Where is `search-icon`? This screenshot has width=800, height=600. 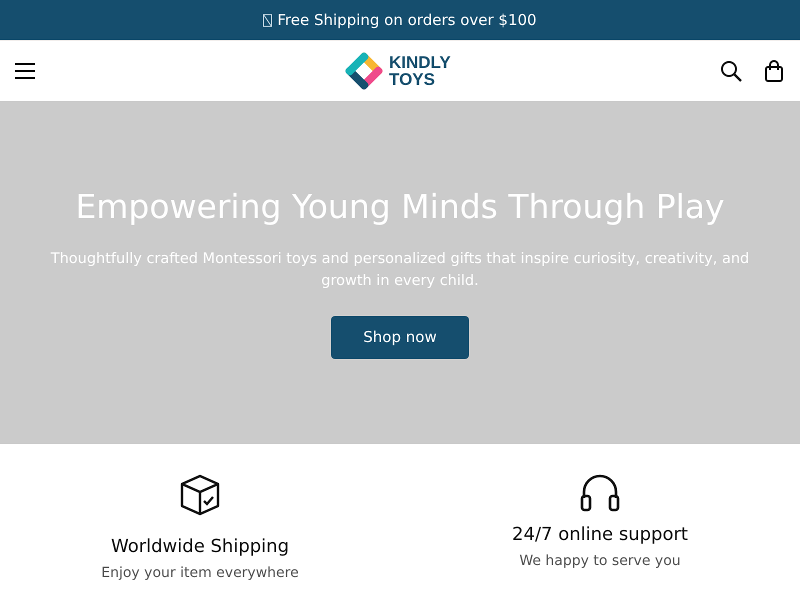 search-icon is located at coordinates (731, 71).